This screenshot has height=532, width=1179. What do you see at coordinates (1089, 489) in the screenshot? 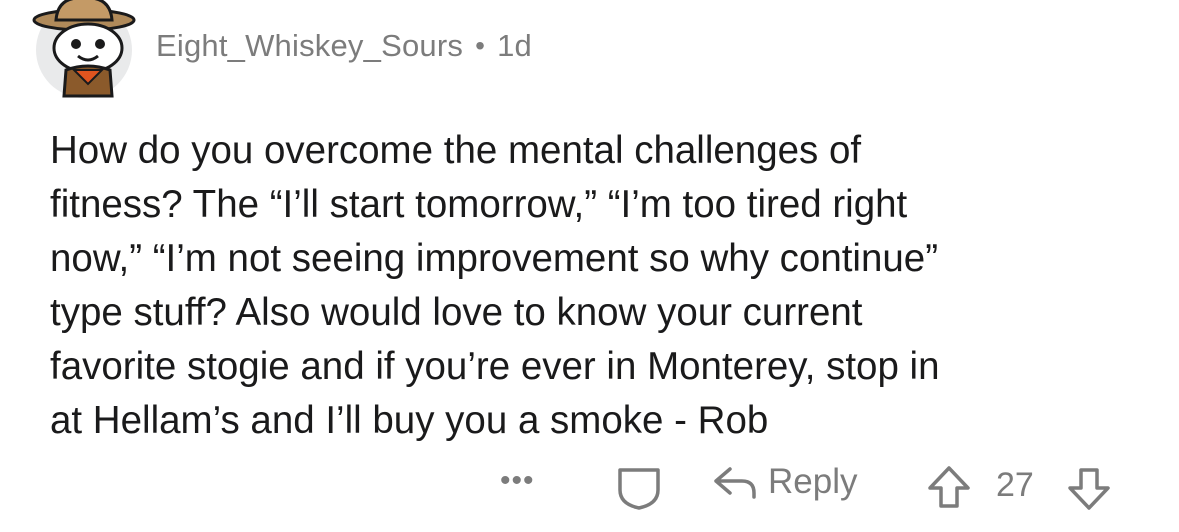
I see `downvote-arrow-icon` at bounding box center [1089, 489].